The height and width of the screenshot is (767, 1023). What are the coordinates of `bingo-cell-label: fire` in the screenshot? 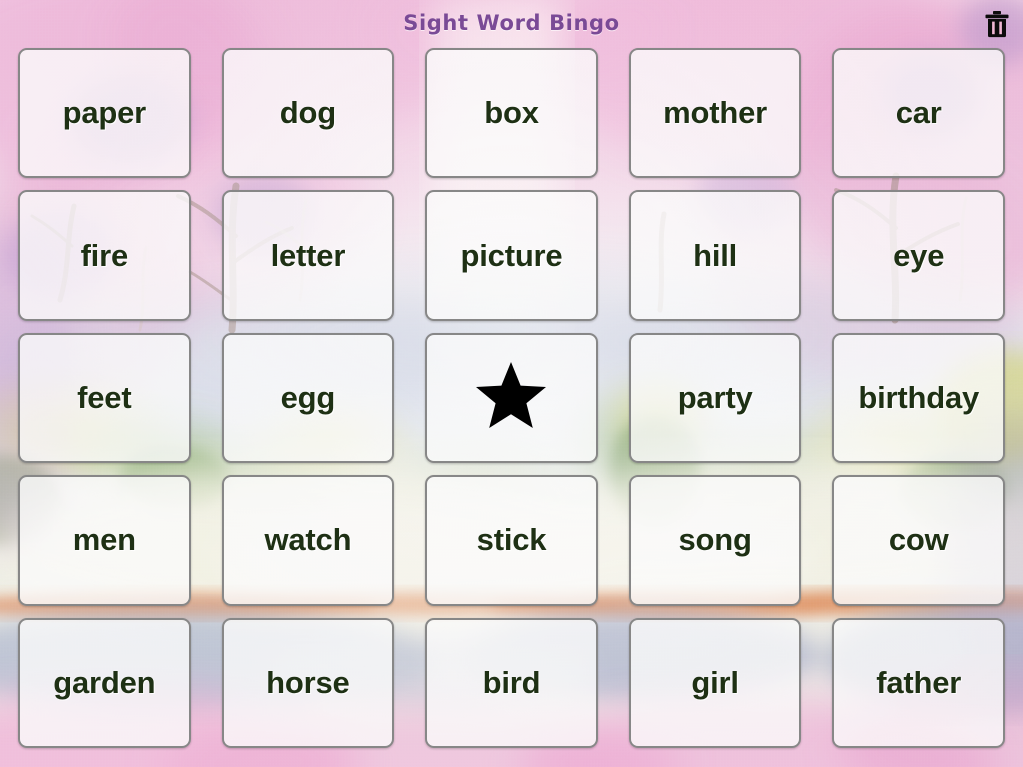 It's located at (104, 255).